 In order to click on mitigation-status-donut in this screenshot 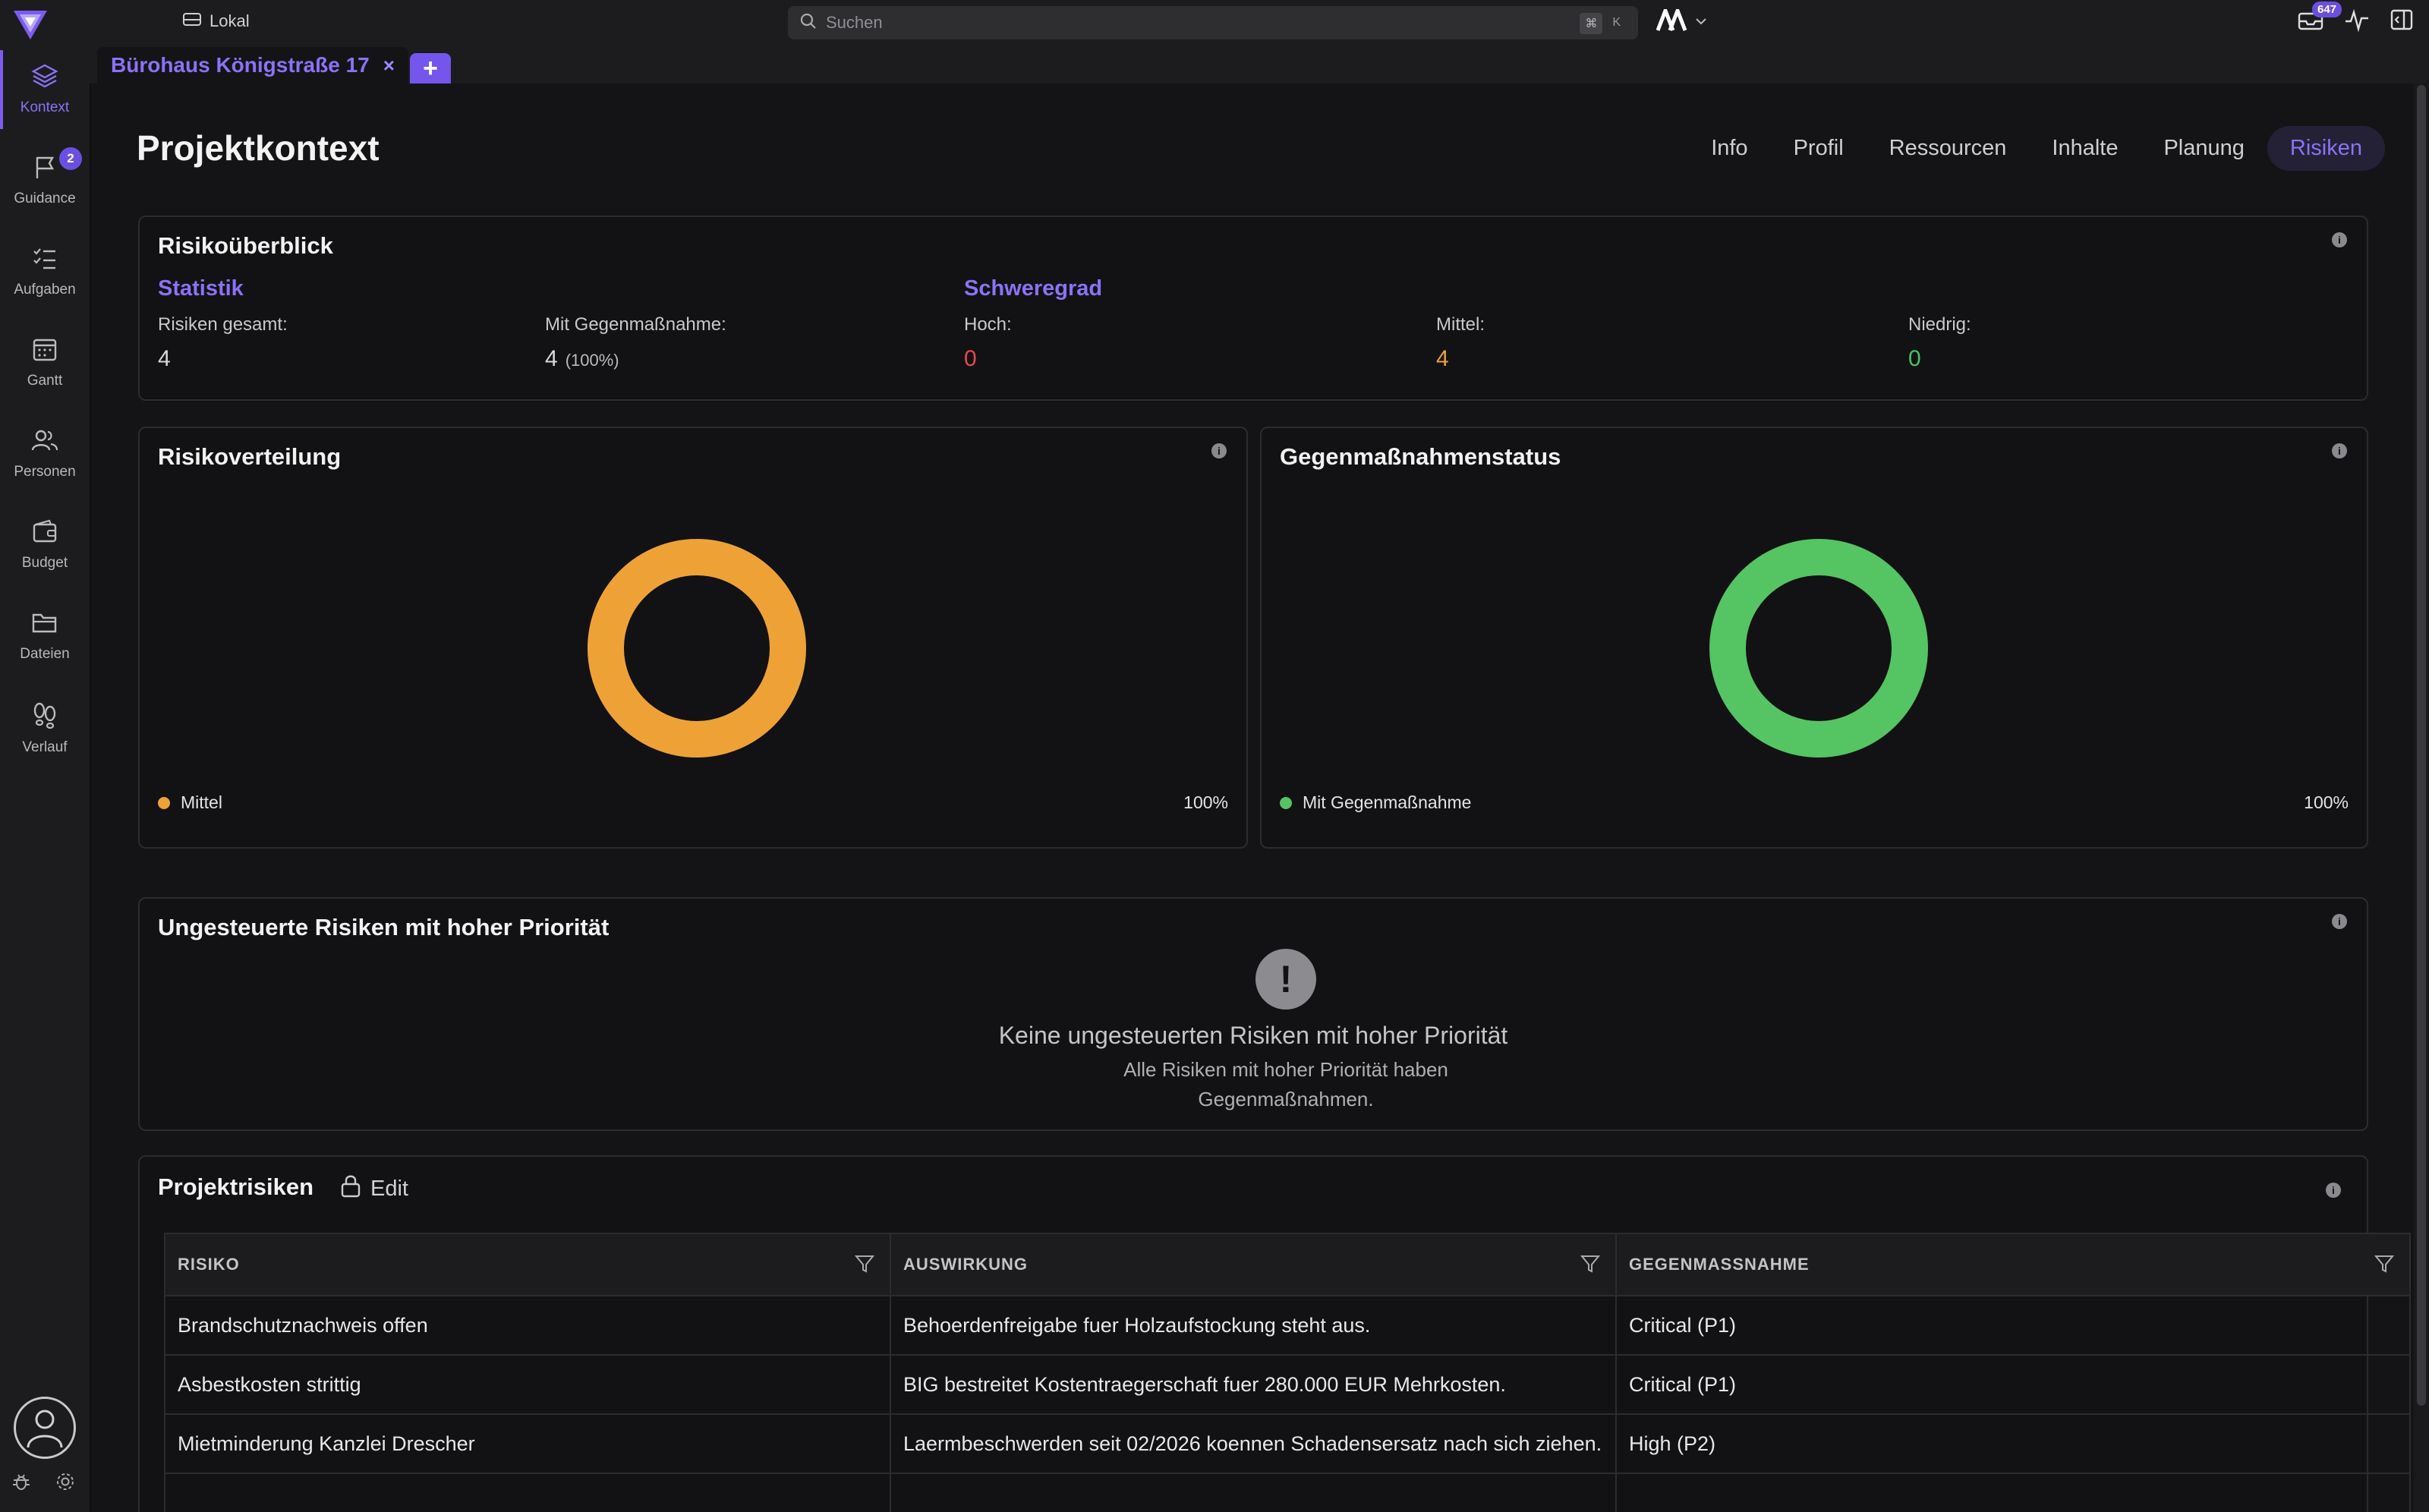, I will do `click(1818, 648)`.